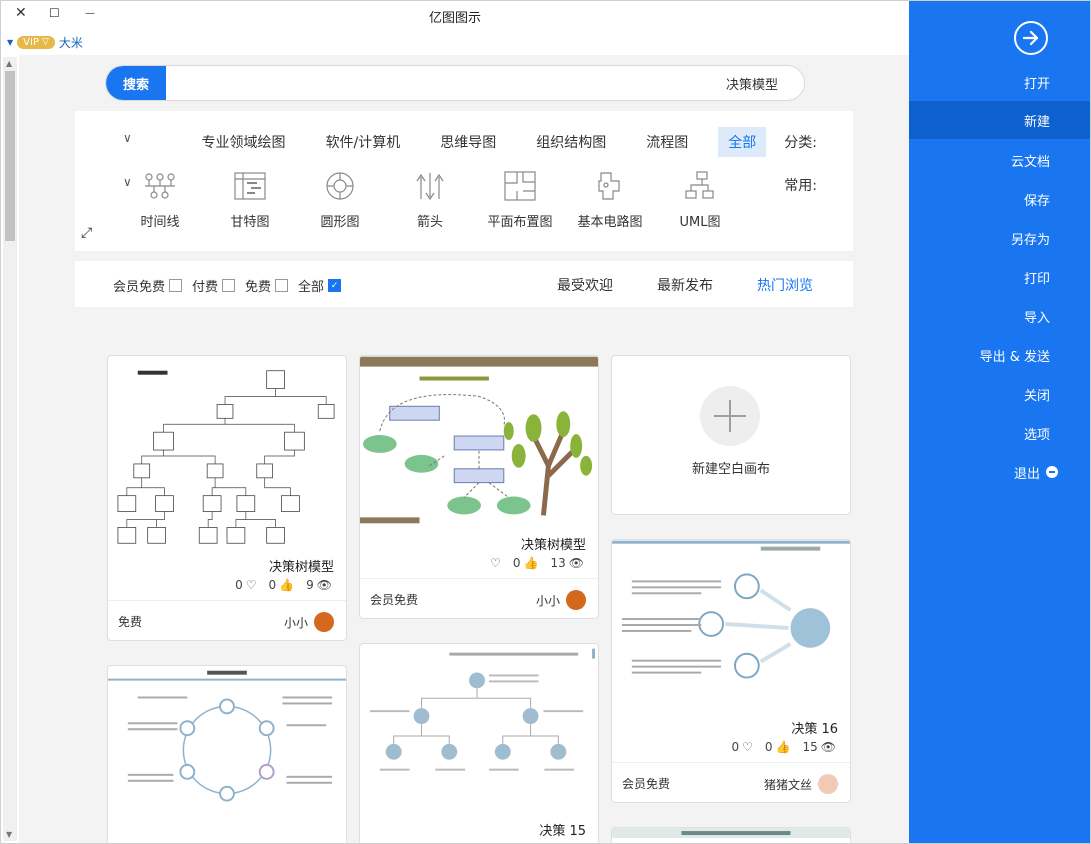 The image size is (1091, 844). What do you see at coordinates (148, 285) in the screenshot?
I see `filter-member-checkbox: 会员免费` at bounding box center [148, 285].